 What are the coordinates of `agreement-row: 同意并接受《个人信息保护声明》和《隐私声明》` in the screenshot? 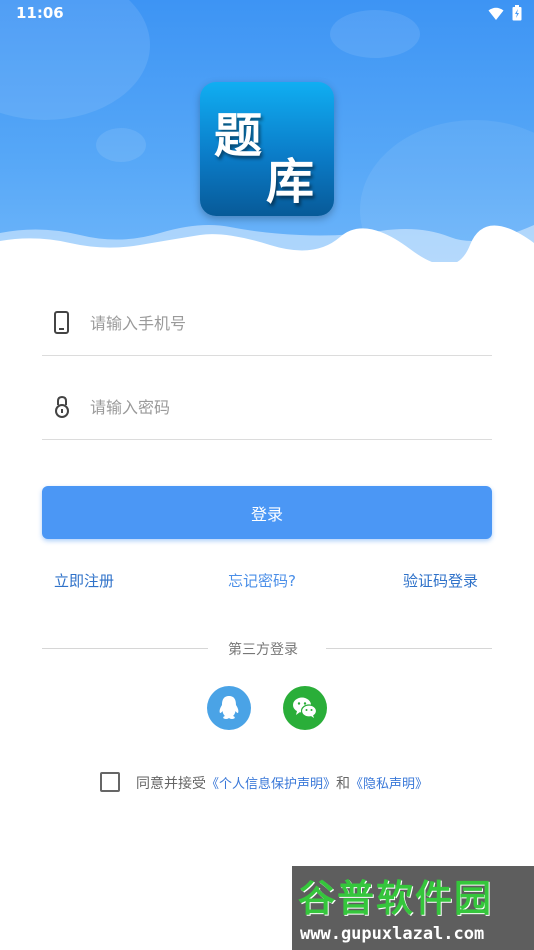 It's located at (290, 783).